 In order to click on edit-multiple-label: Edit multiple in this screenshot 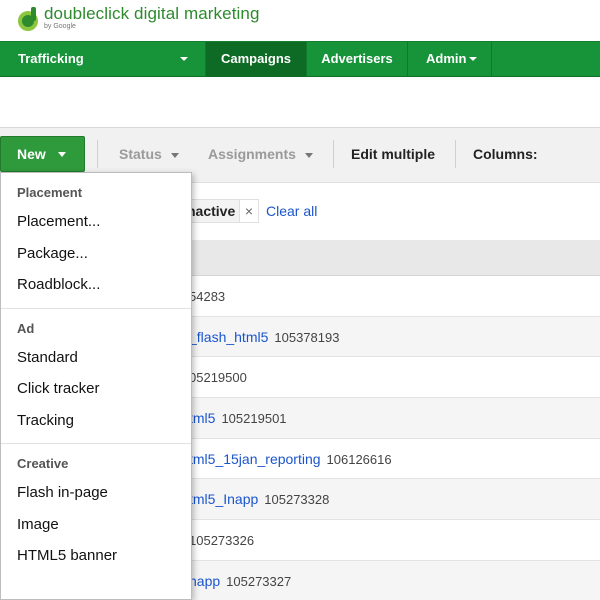, I will do `click(393, 154)`.